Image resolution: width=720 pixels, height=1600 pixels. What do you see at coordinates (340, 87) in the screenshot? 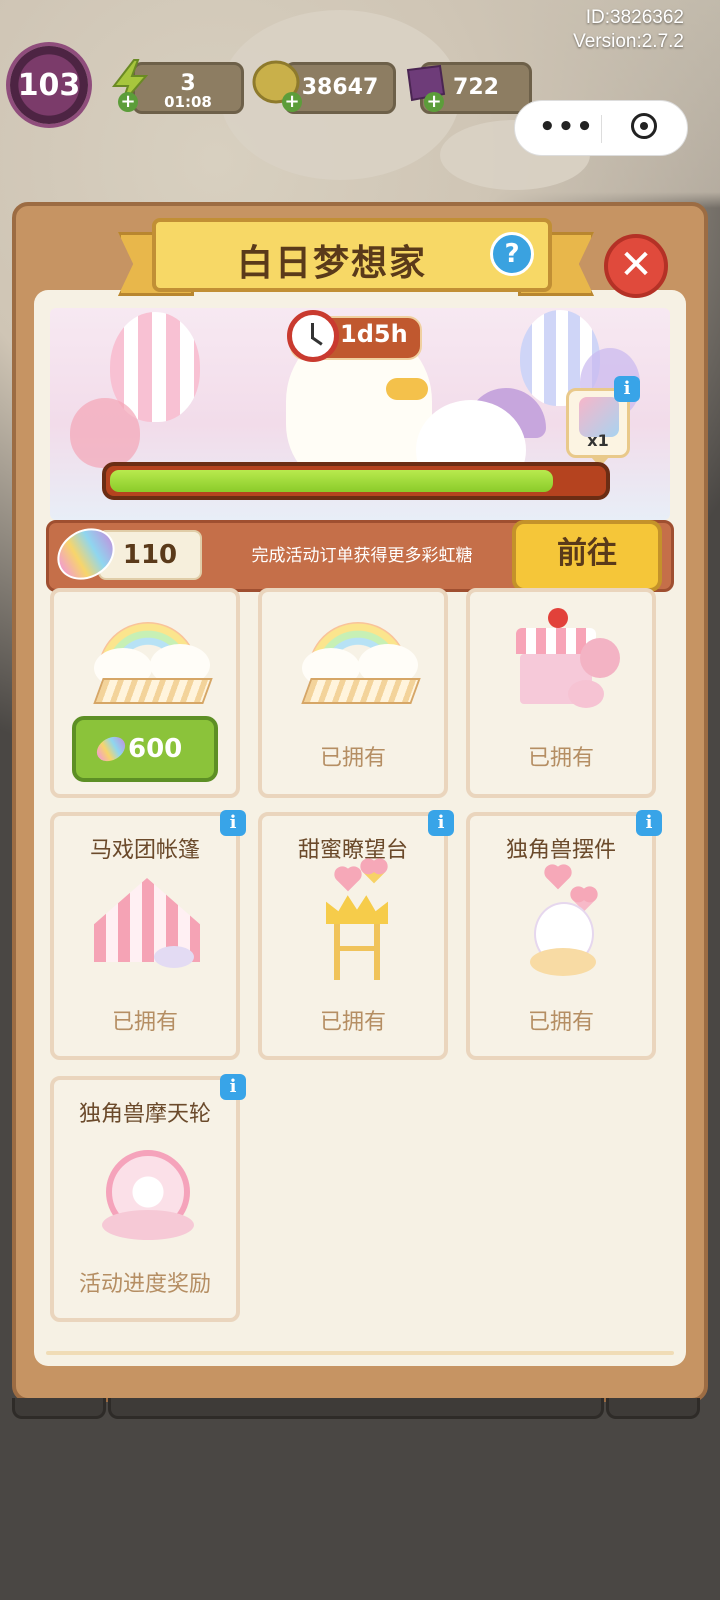
I see `coin-value: 38647` at bounding box center [340, 87].